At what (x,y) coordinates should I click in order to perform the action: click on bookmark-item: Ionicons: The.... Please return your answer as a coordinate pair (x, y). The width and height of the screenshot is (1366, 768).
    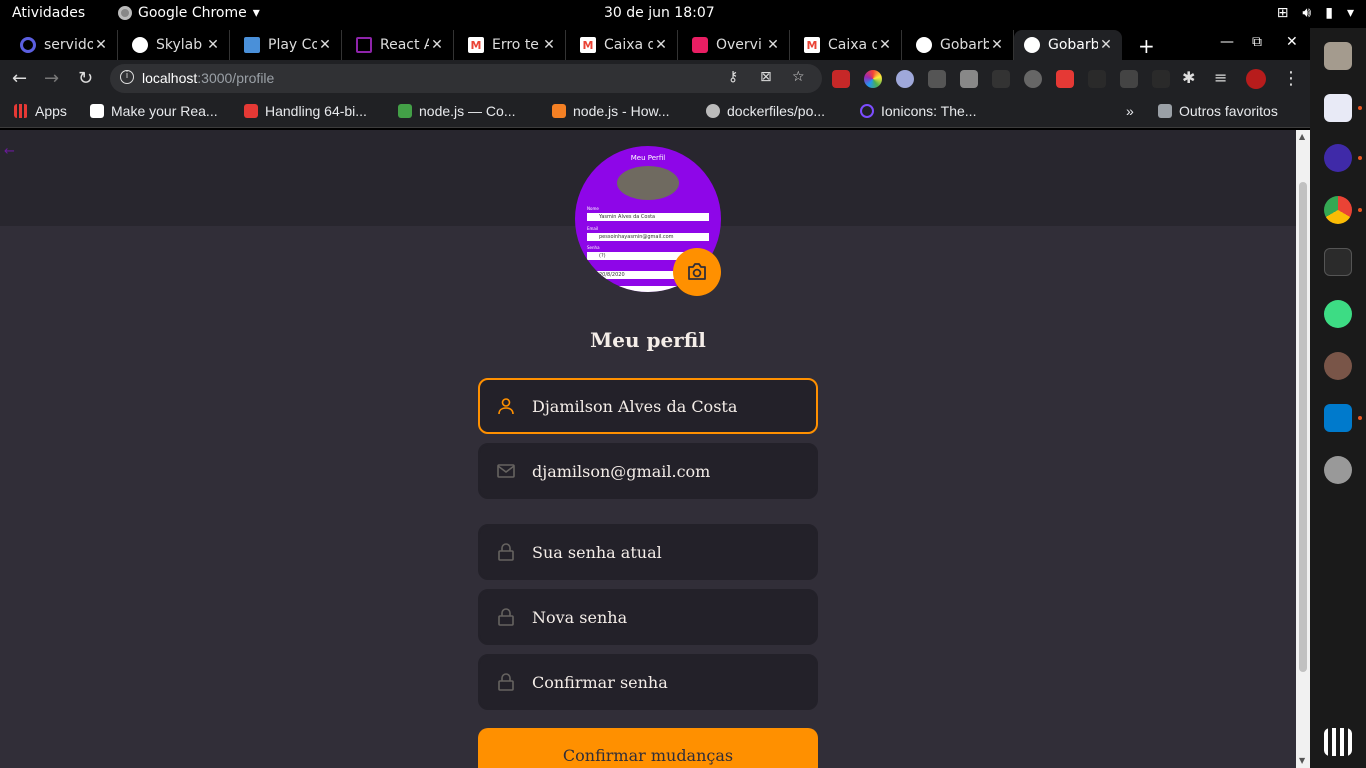
    Looking at the image, I should click on (918, 111).